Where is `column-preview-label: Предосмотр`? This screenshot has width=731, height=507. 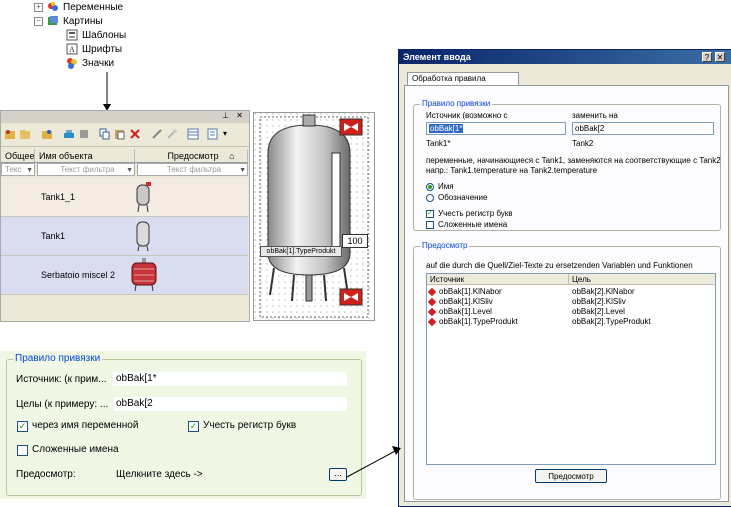 column-preview-label: Предосмотр is located at coordinates (193, 156).